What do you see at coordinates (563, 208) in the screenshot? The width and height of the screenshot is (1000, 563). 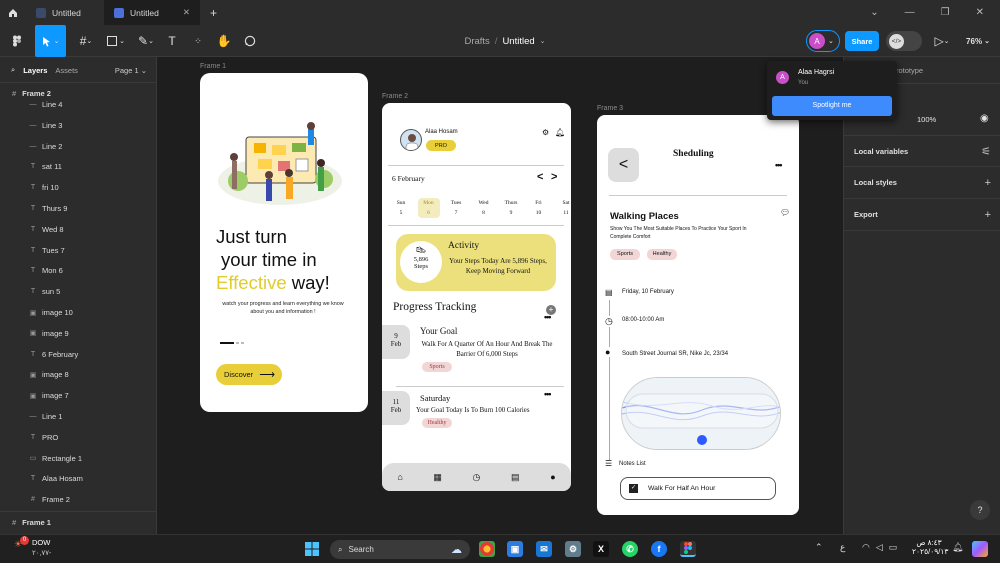 I see `day-cell: Sat 11` at bounding box center [563, 208].